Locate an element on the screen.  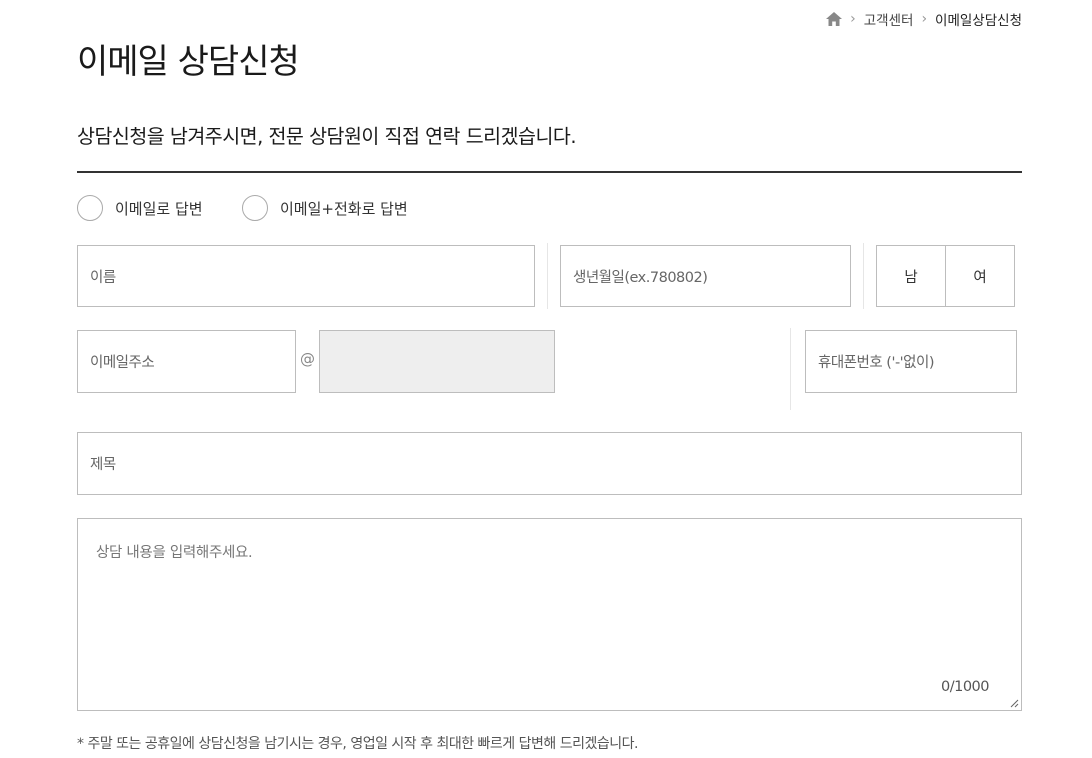
radio-label: 이메일+전화로 답변 is located at coordinates (344, 208).